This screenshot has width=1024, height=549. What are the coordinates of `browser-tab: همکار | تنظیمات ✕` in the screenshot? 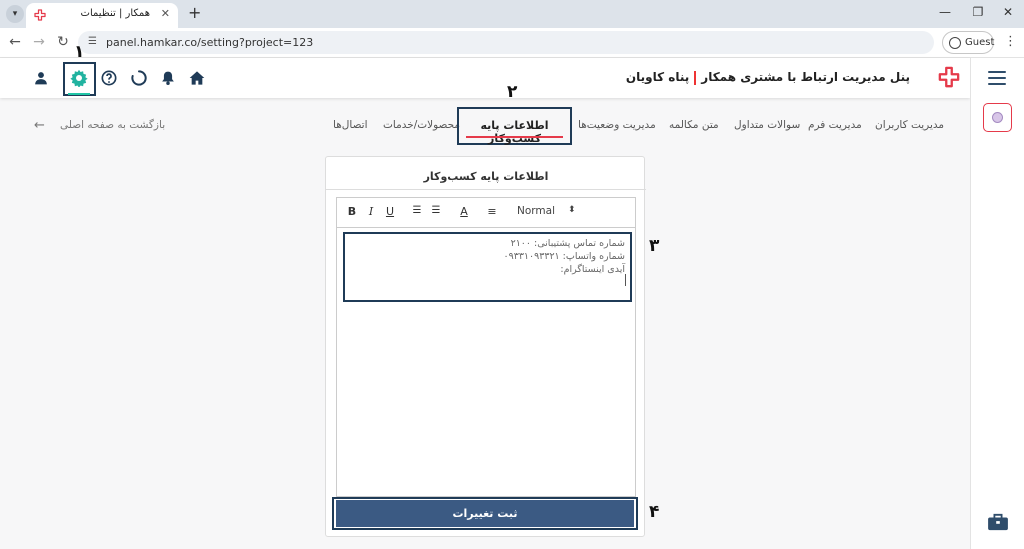 It's located at (102, 15).